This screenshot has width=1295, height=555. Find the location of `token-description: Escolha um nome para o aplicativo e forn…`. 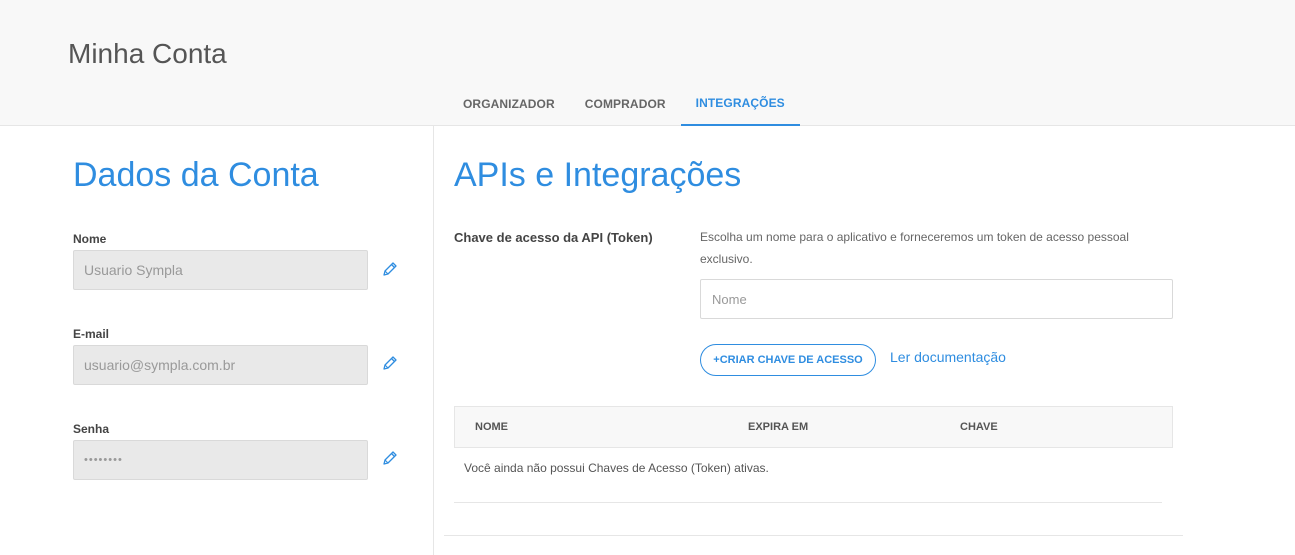

token-description: Escolha um nome para o aplicativo e forn… is located at coordinates (914, 248).